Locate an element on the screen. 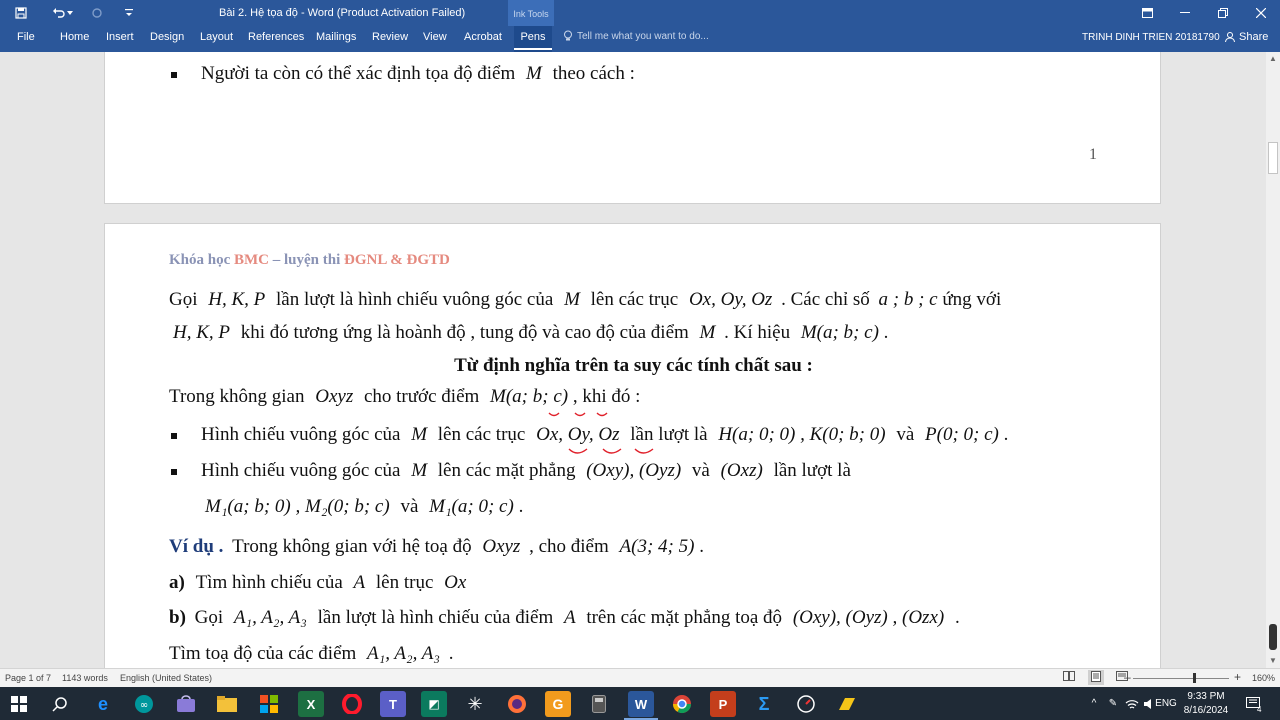 This screenshot has height=720, width=1280. text-span: lần lượt là hình chiếu của điểm is located at coordinates (435, 617).